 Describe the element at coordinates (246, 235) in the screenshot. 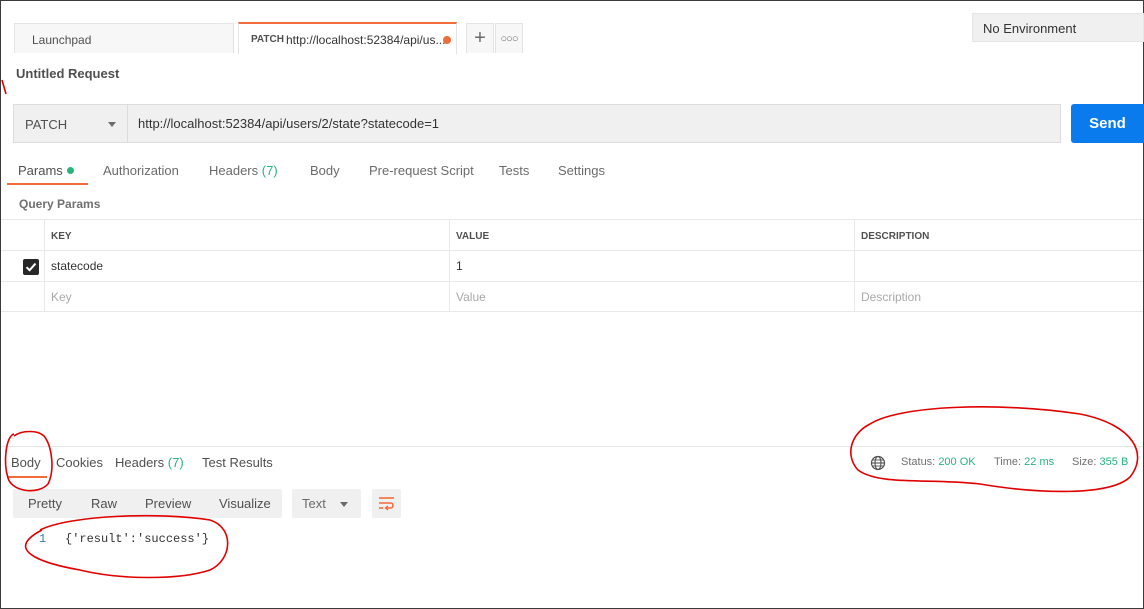

I see `header-key-cell: KEY` at that location.